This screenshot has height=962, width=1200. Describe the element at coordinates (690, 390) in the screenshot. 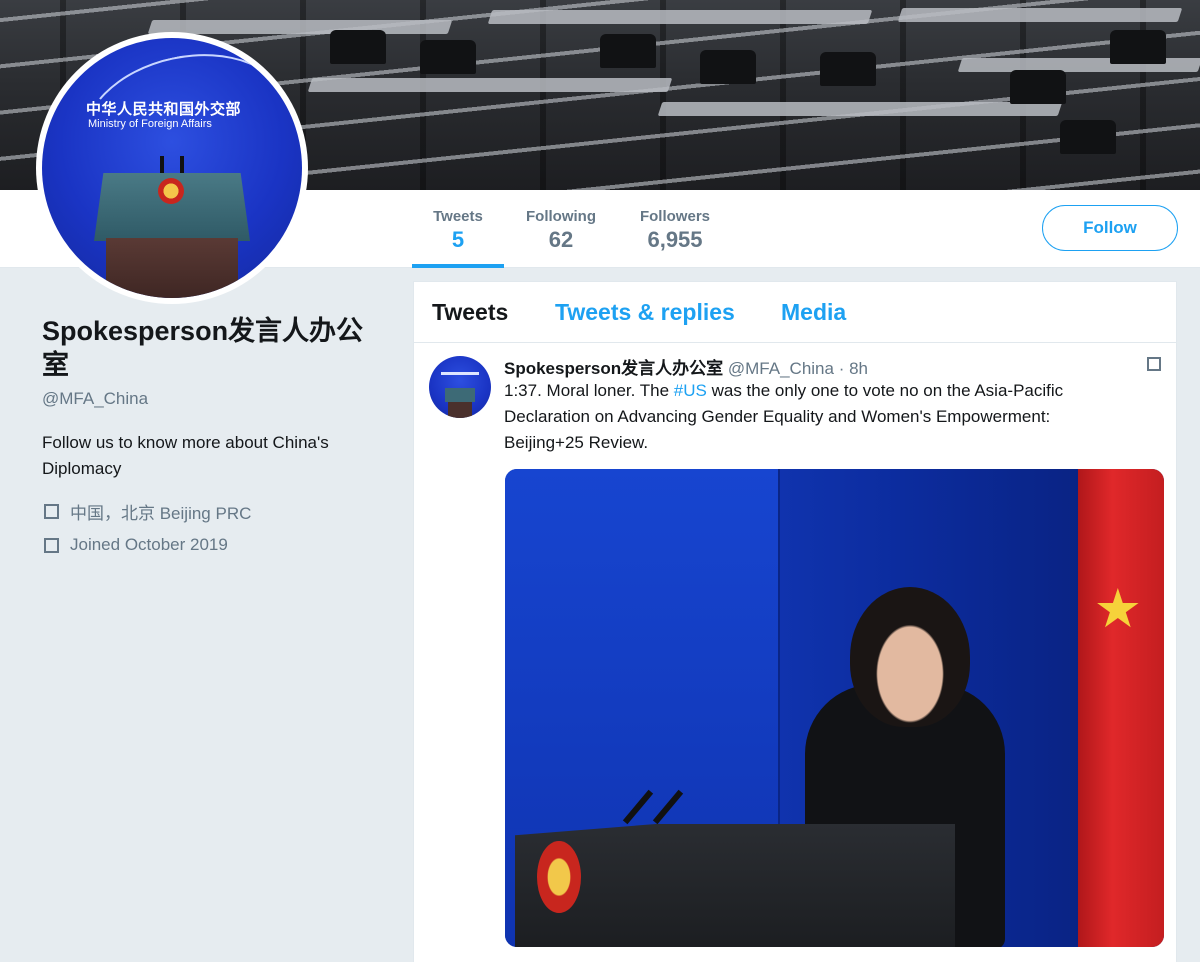

I see `hashtag-link: #US` at that location.